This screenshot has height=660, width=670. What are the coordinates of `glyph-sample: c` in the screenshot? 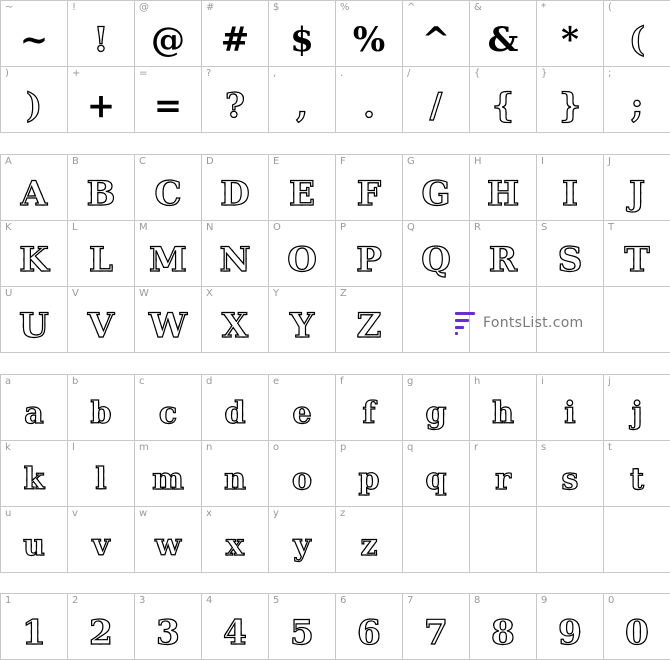 It's located at (168, 413).